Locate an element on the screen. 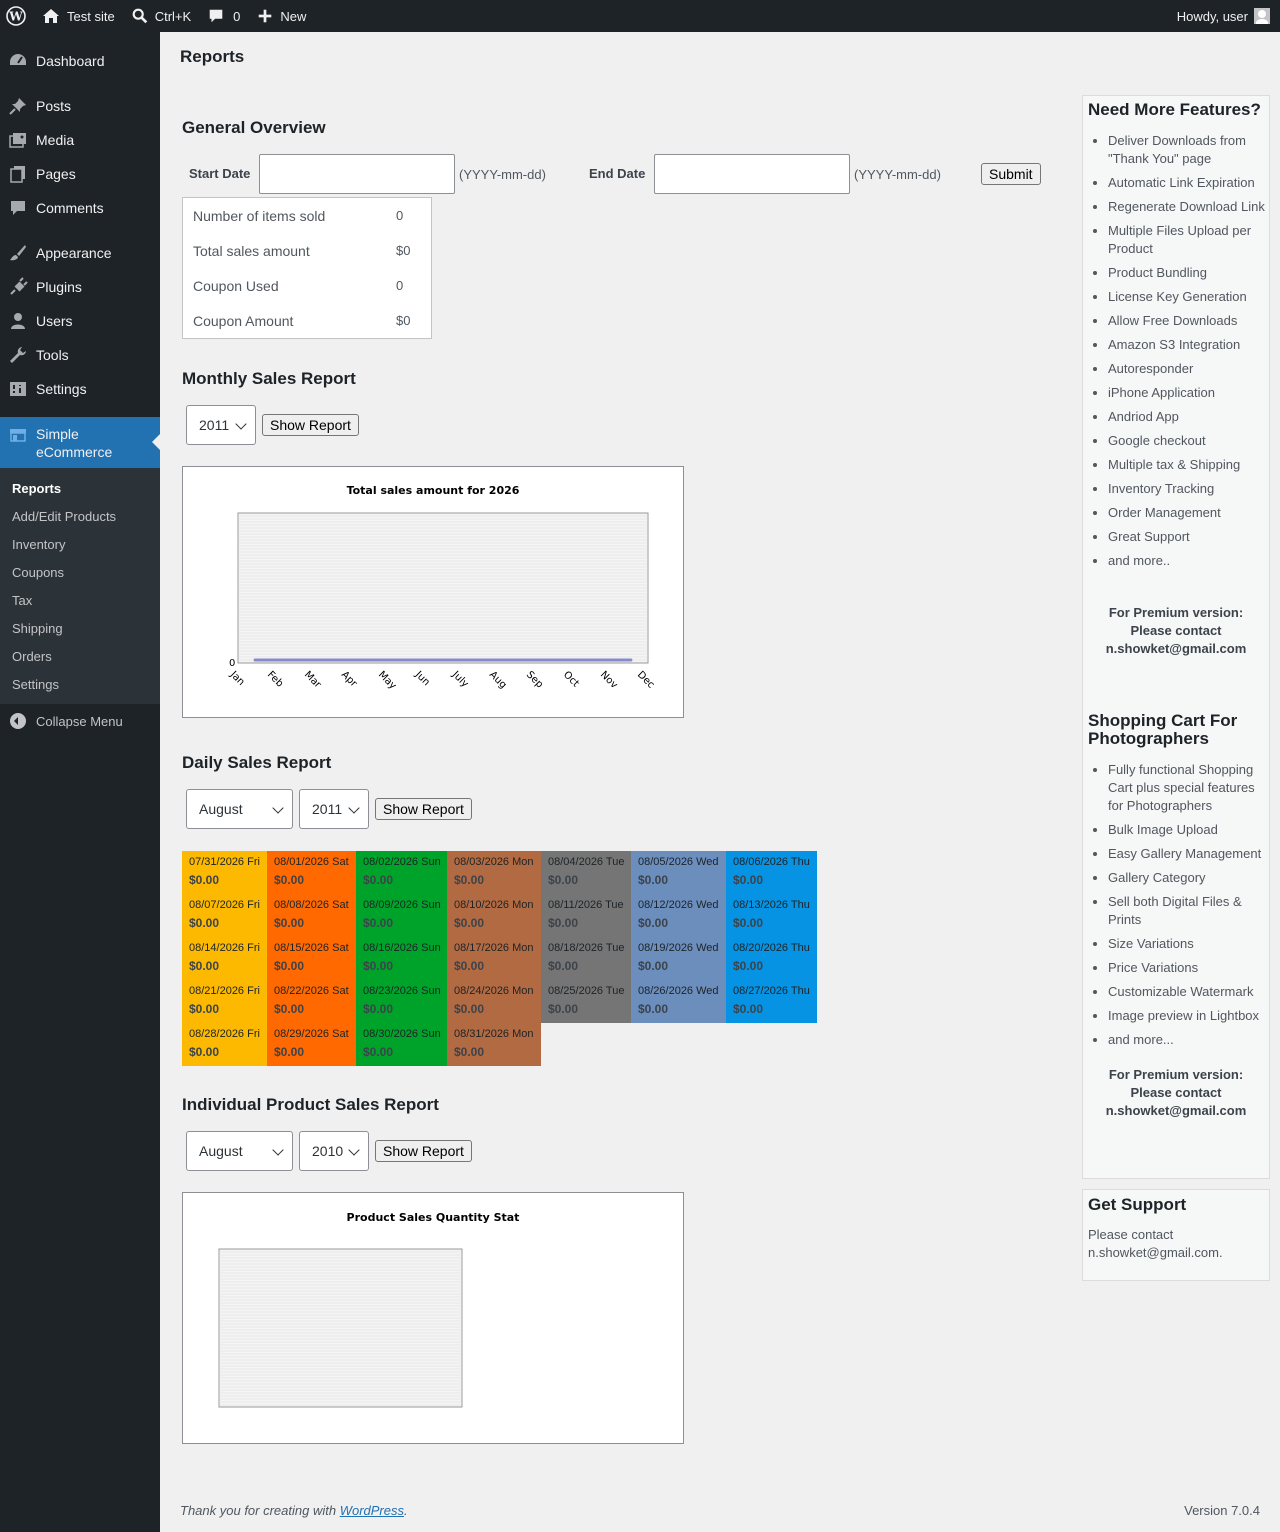 Image resolution: width=1280 pixels, height=1532 pixels. comment-bubble-icon is located at coordinates (216, 16).